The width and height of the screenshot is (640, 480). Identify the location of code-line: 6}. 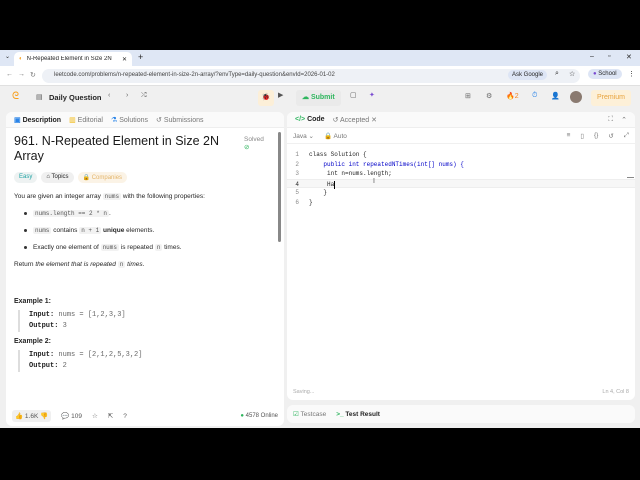
(304, 202).